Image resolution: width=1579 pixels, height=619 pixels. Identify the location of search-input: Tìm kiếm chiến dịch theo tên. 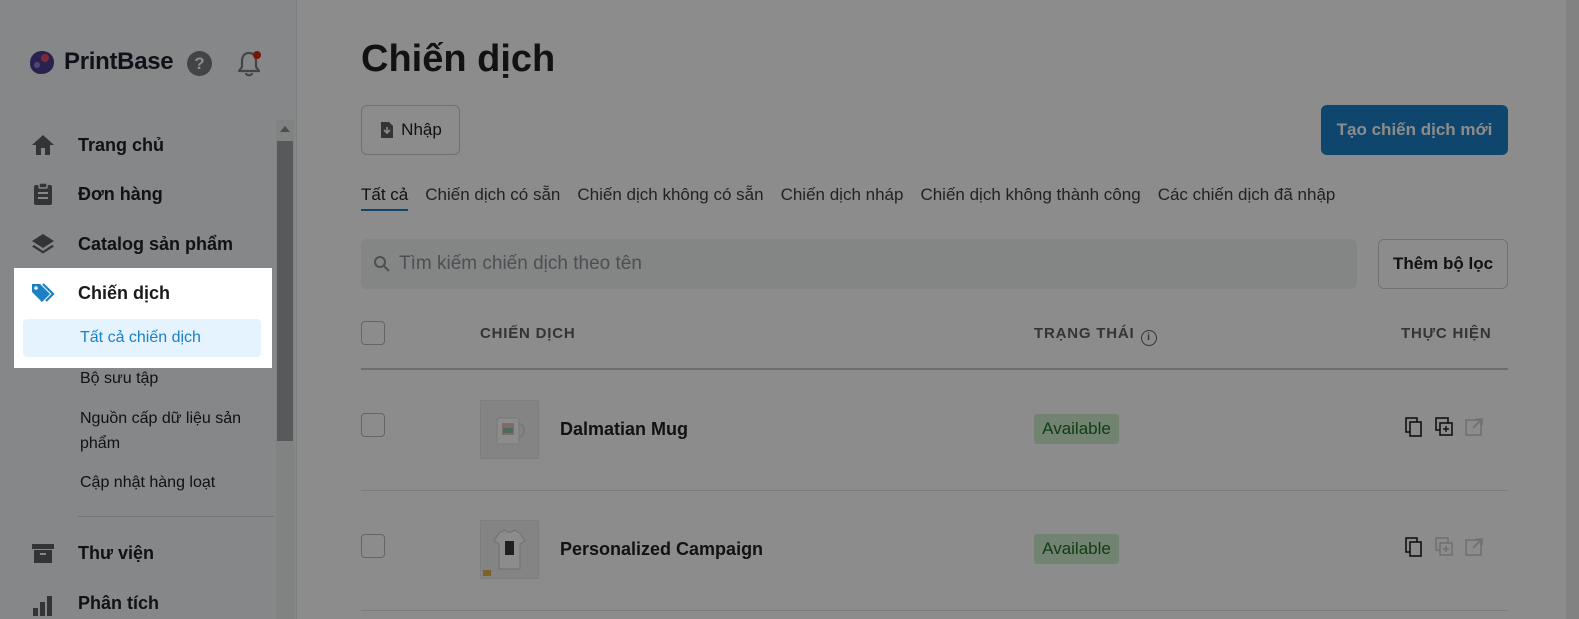
(859, 264).